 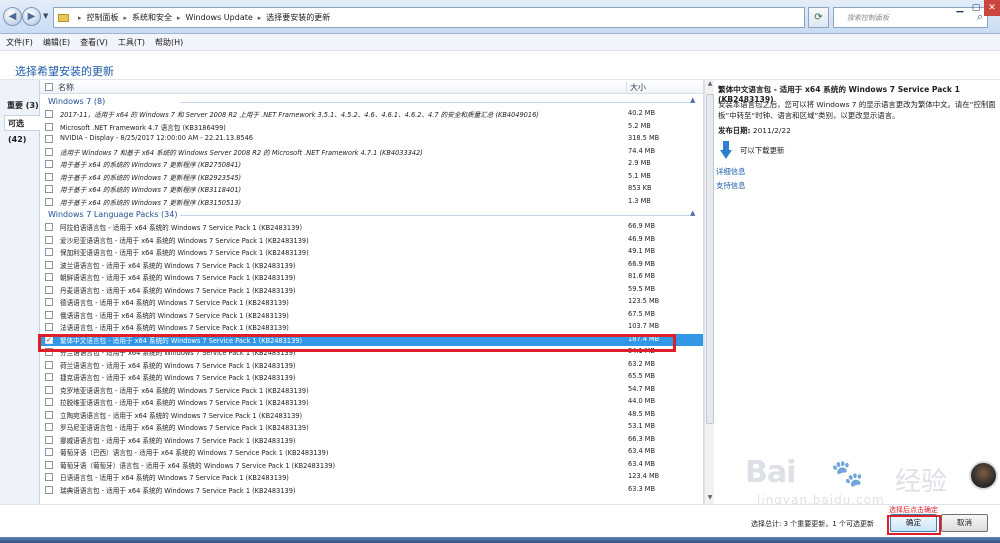 I want to click on tab-important: 重要 (3), so click(x=22, y=106).